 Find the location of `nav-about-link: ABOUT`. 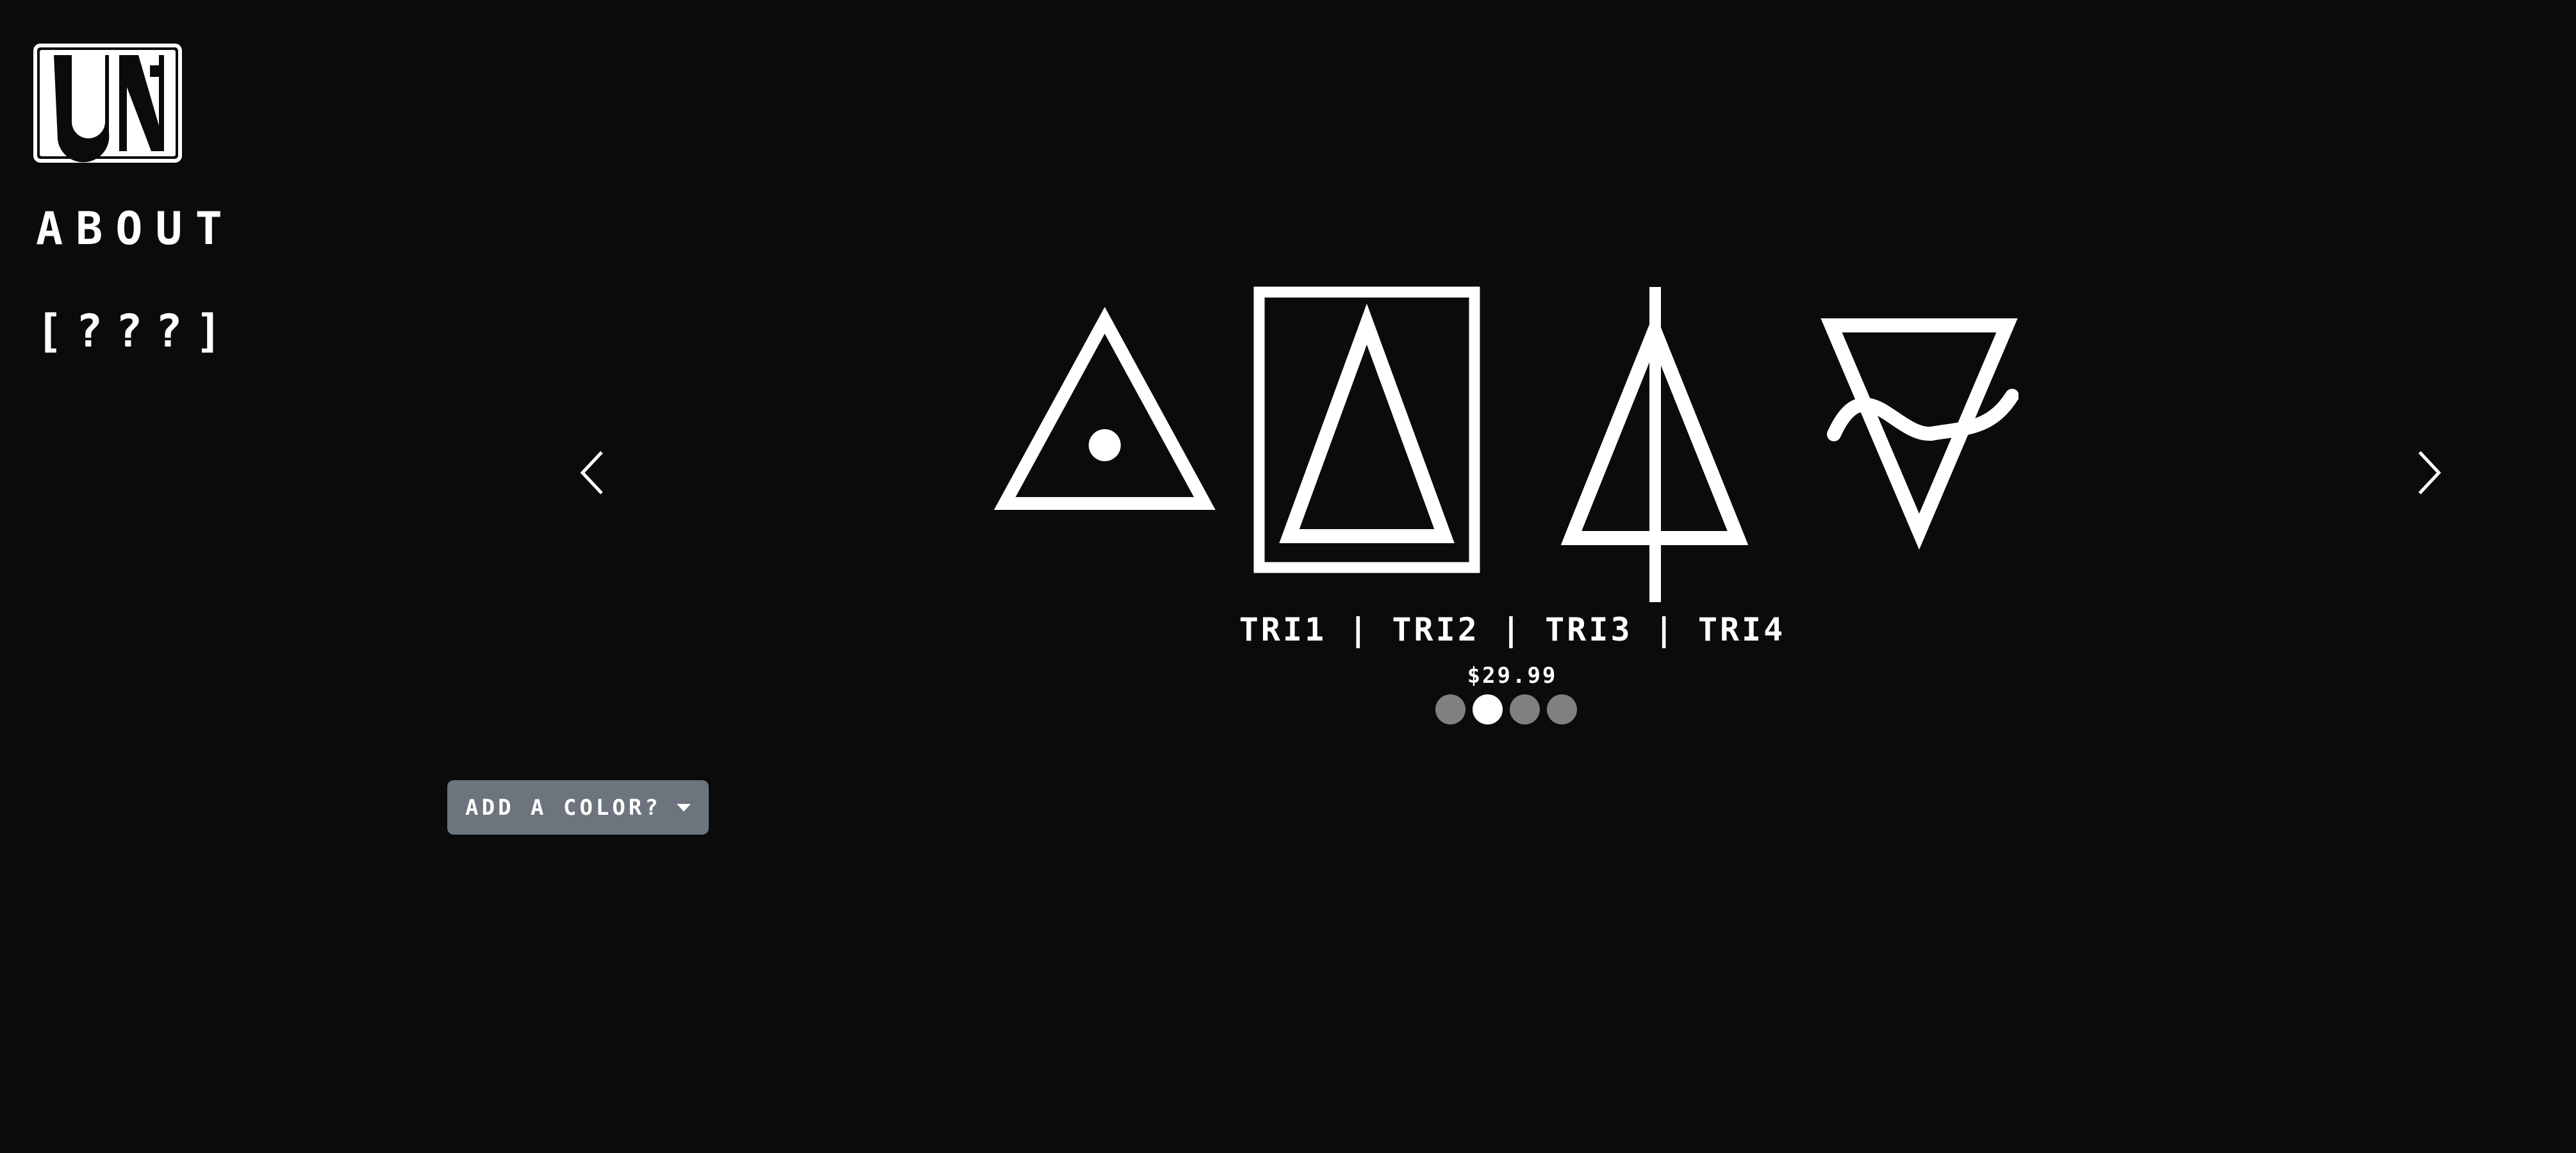

nav-about-link: ABOUT is located at coordinates (135, 228).